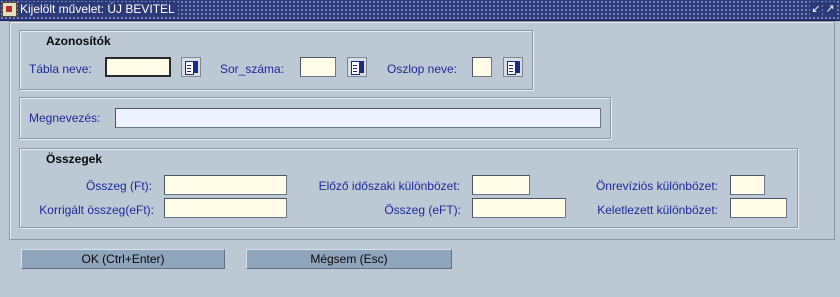 The width and height of the screenshot is (840, 297). What do you see at coordinates (747, 185) in the screenshot?
I see `onrevizios-field` at bounding box center [747, 185].